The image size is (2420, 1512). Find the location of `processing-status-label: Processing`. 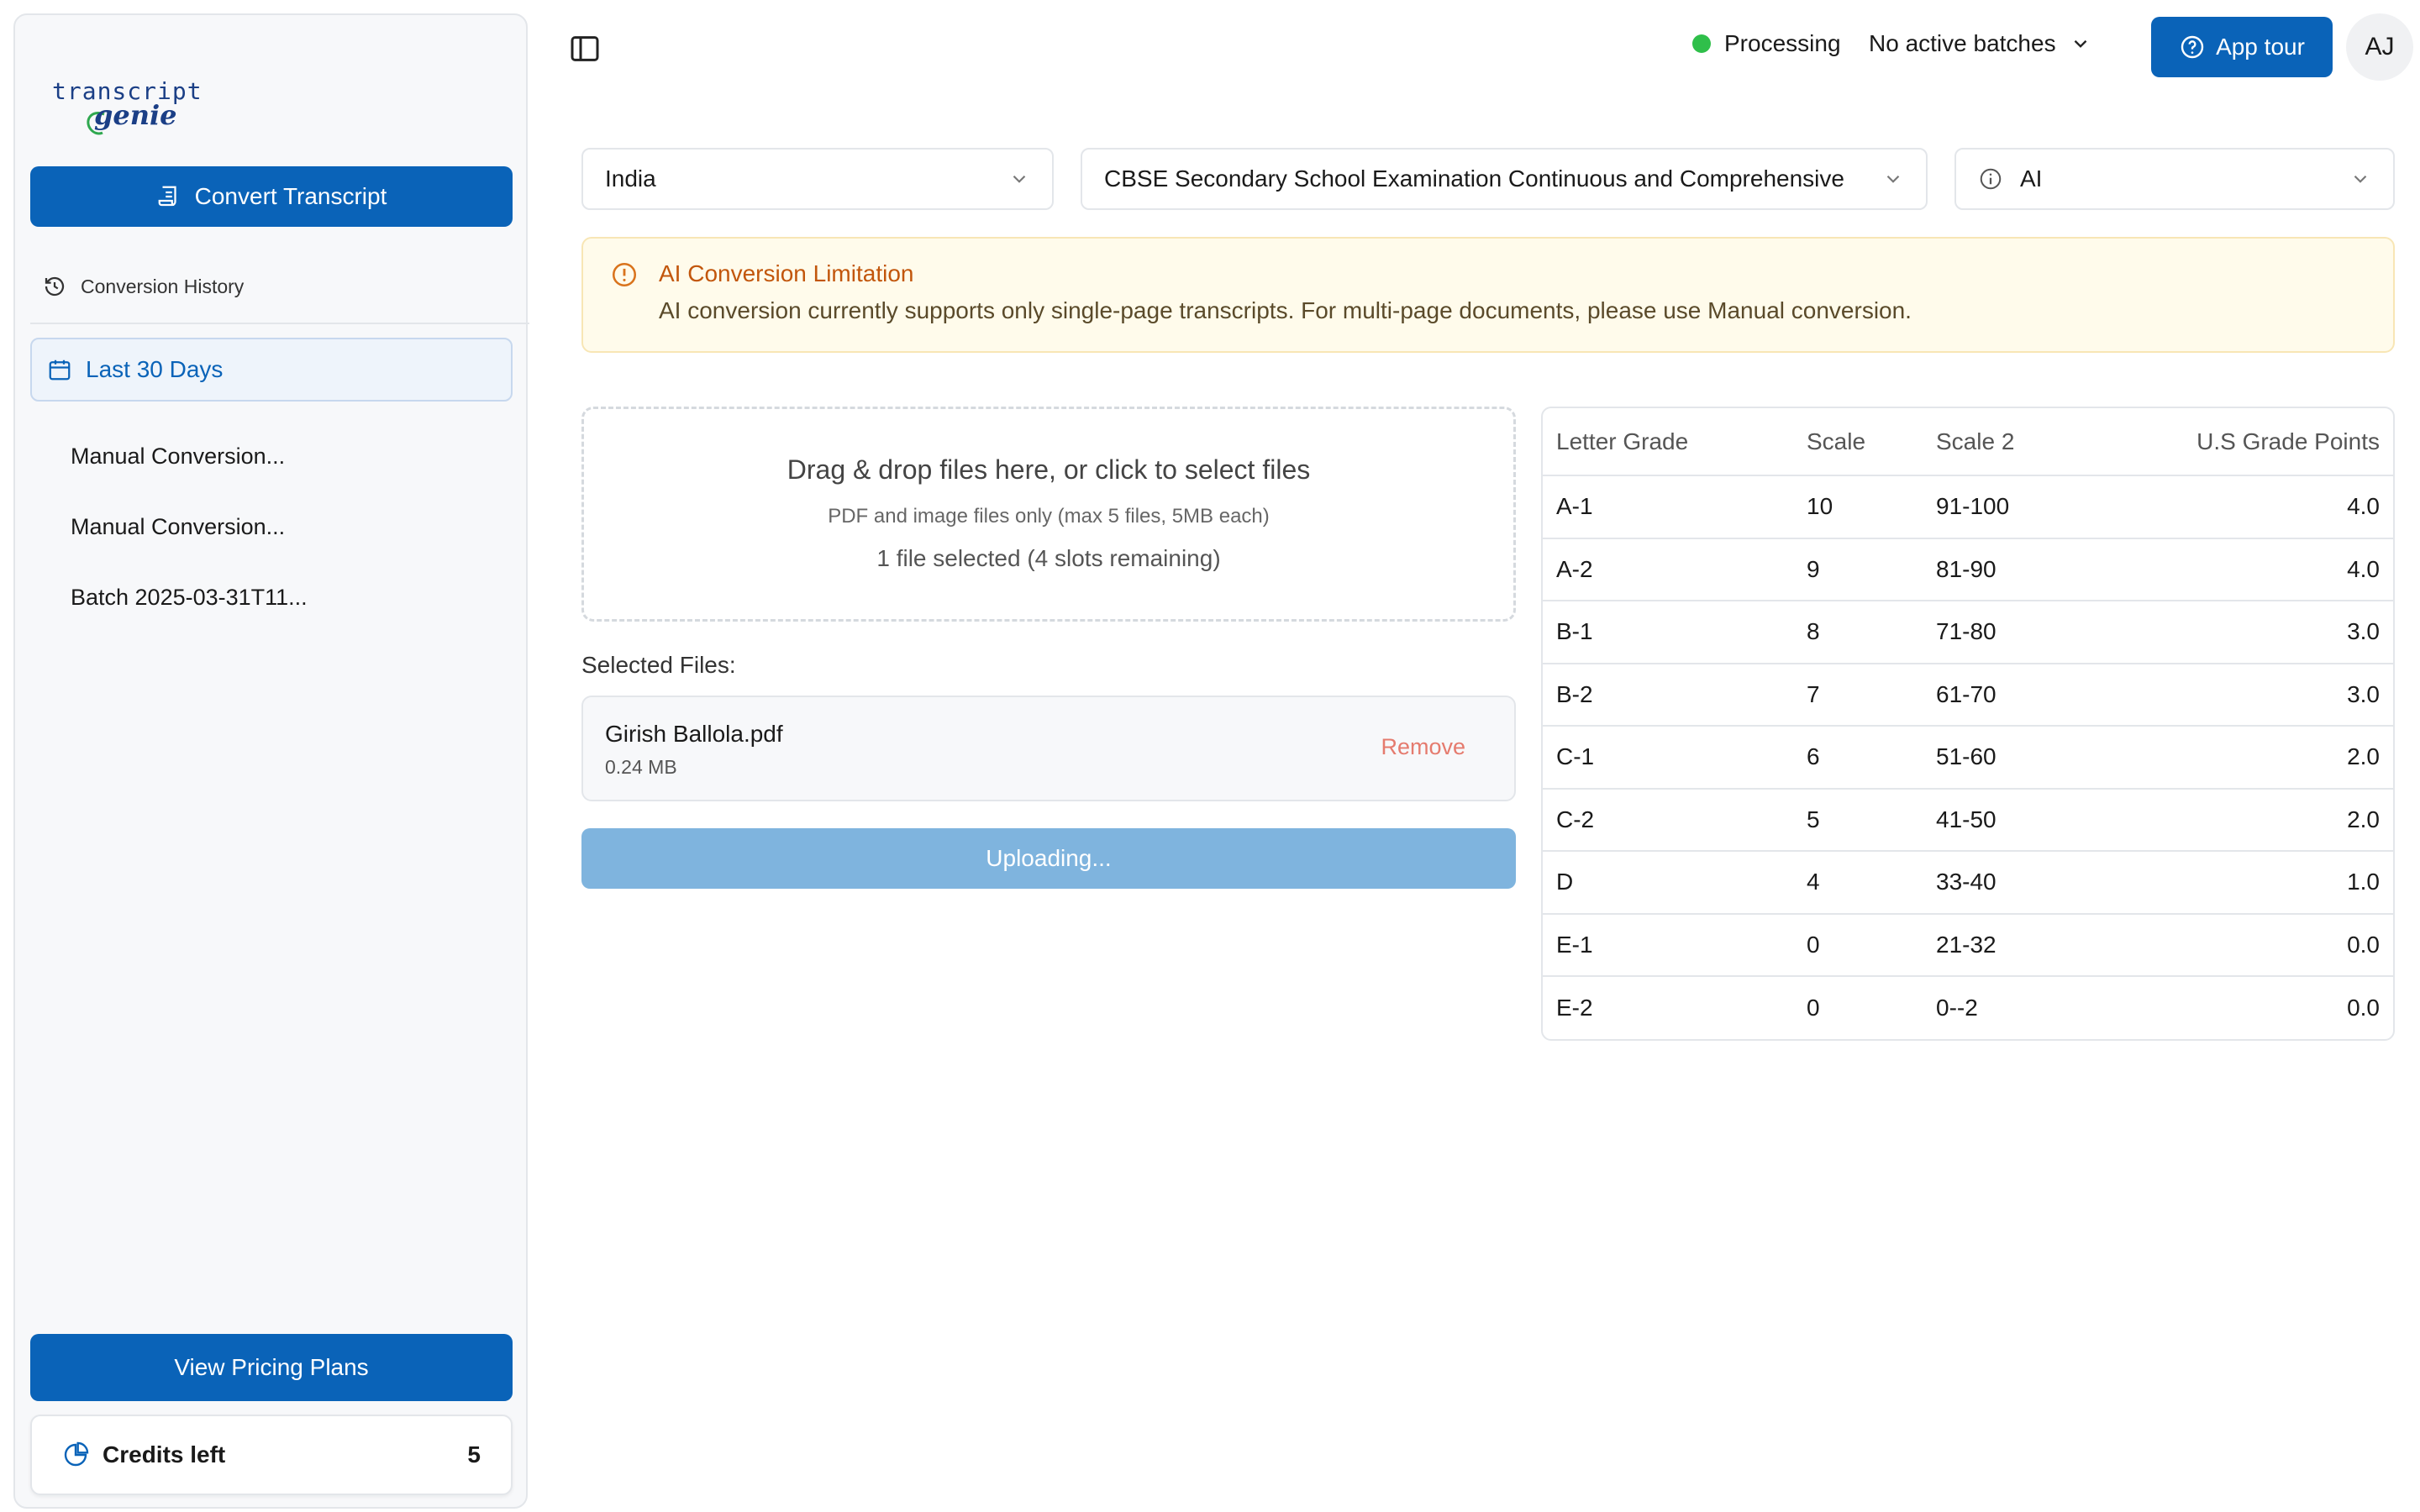

processing-status-label: Processing is located at coordinates (1783, 43).